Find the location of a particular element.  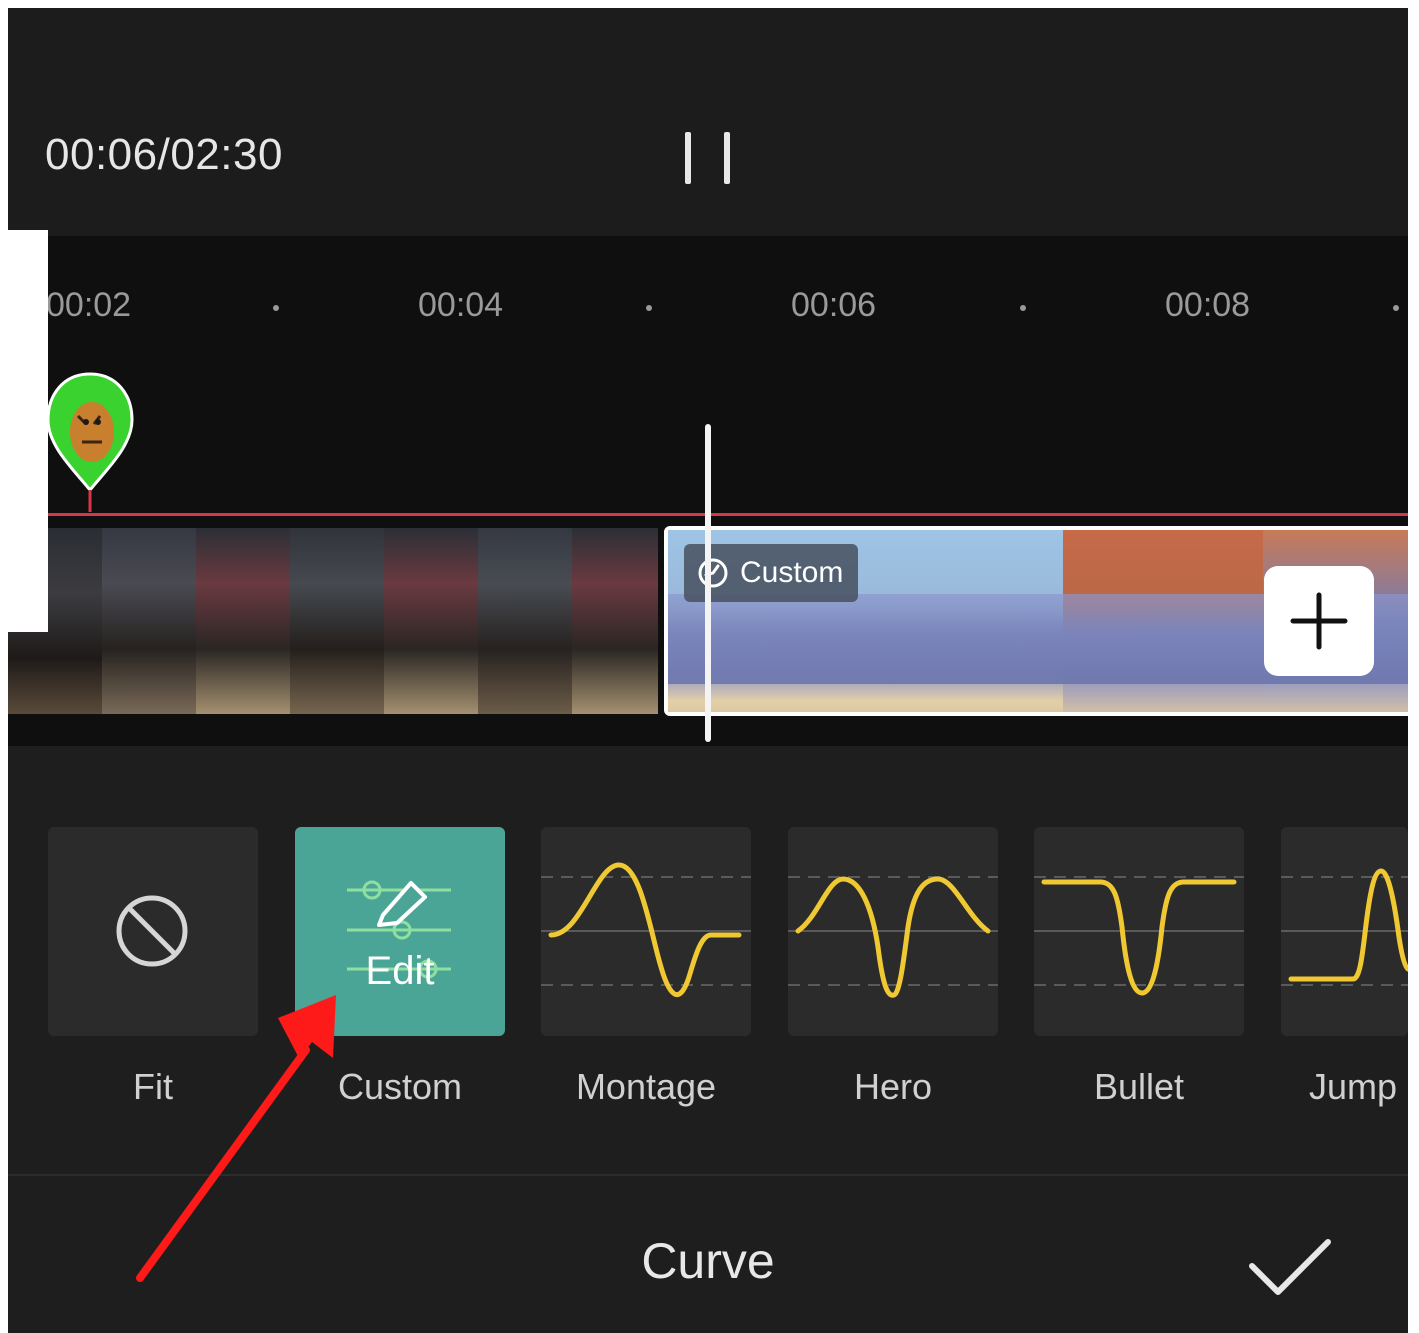

panel-title: Curve is located at coordinates (708, 1261).